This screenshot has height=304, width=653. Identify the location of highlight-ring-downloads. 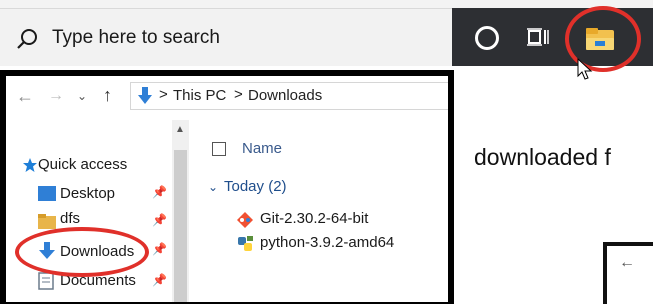
(82, 252).